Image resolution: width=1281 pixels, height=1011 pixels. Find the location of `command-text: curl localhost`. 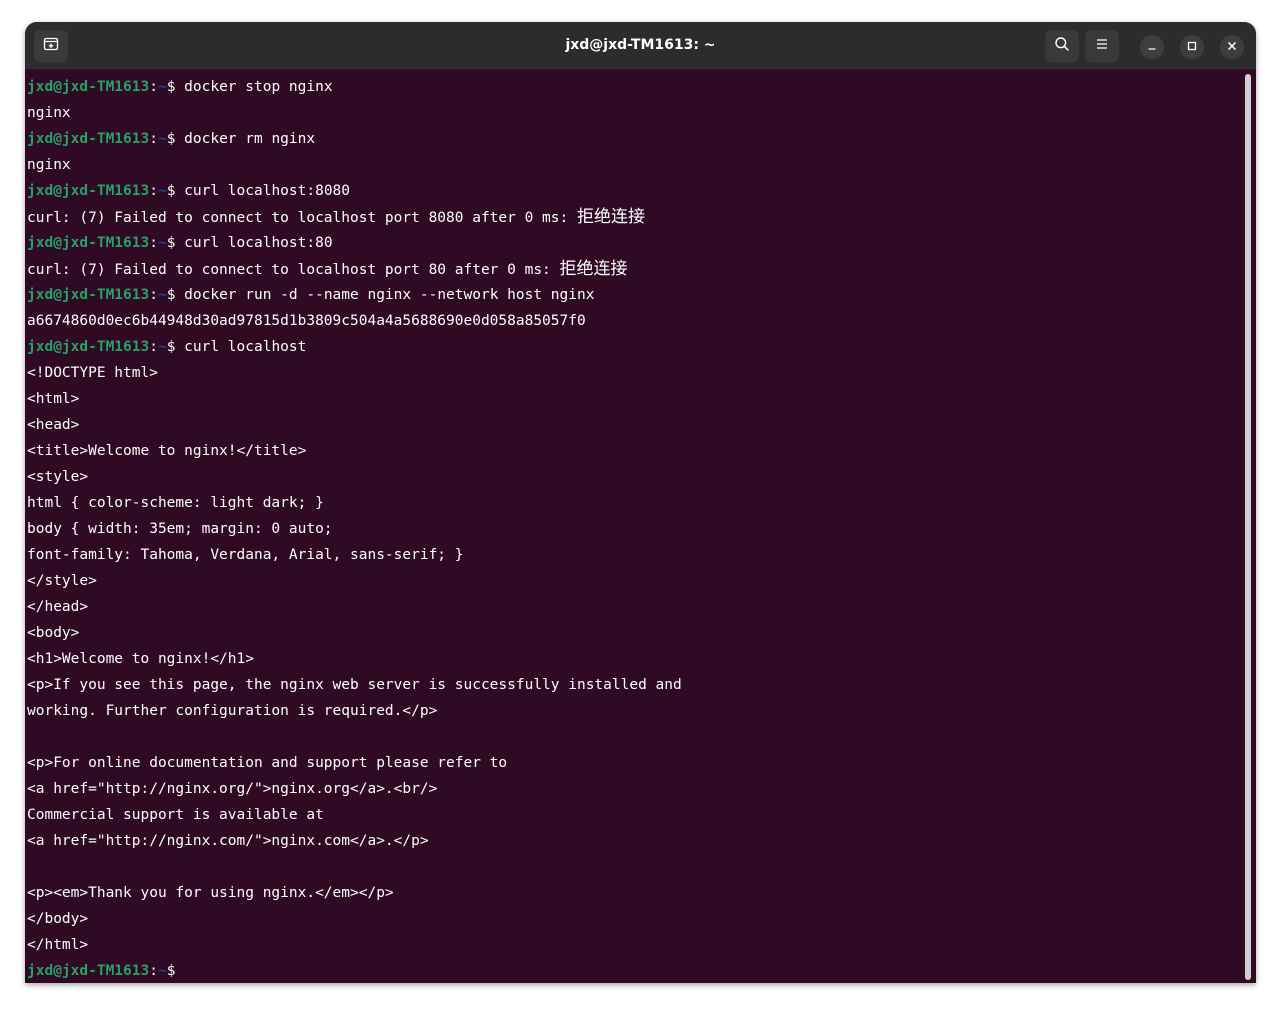

command-text: curl localhost is located at coordinates (245, 347).